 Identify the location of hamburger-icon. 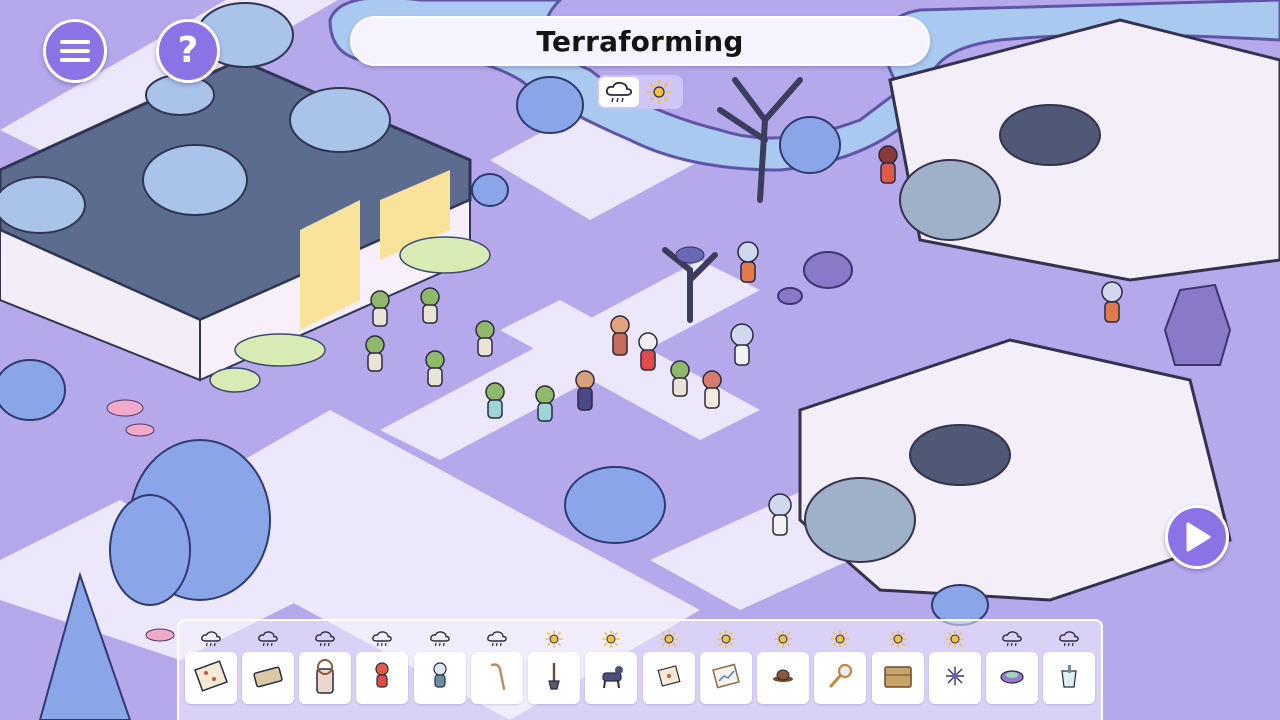
(75, 51).